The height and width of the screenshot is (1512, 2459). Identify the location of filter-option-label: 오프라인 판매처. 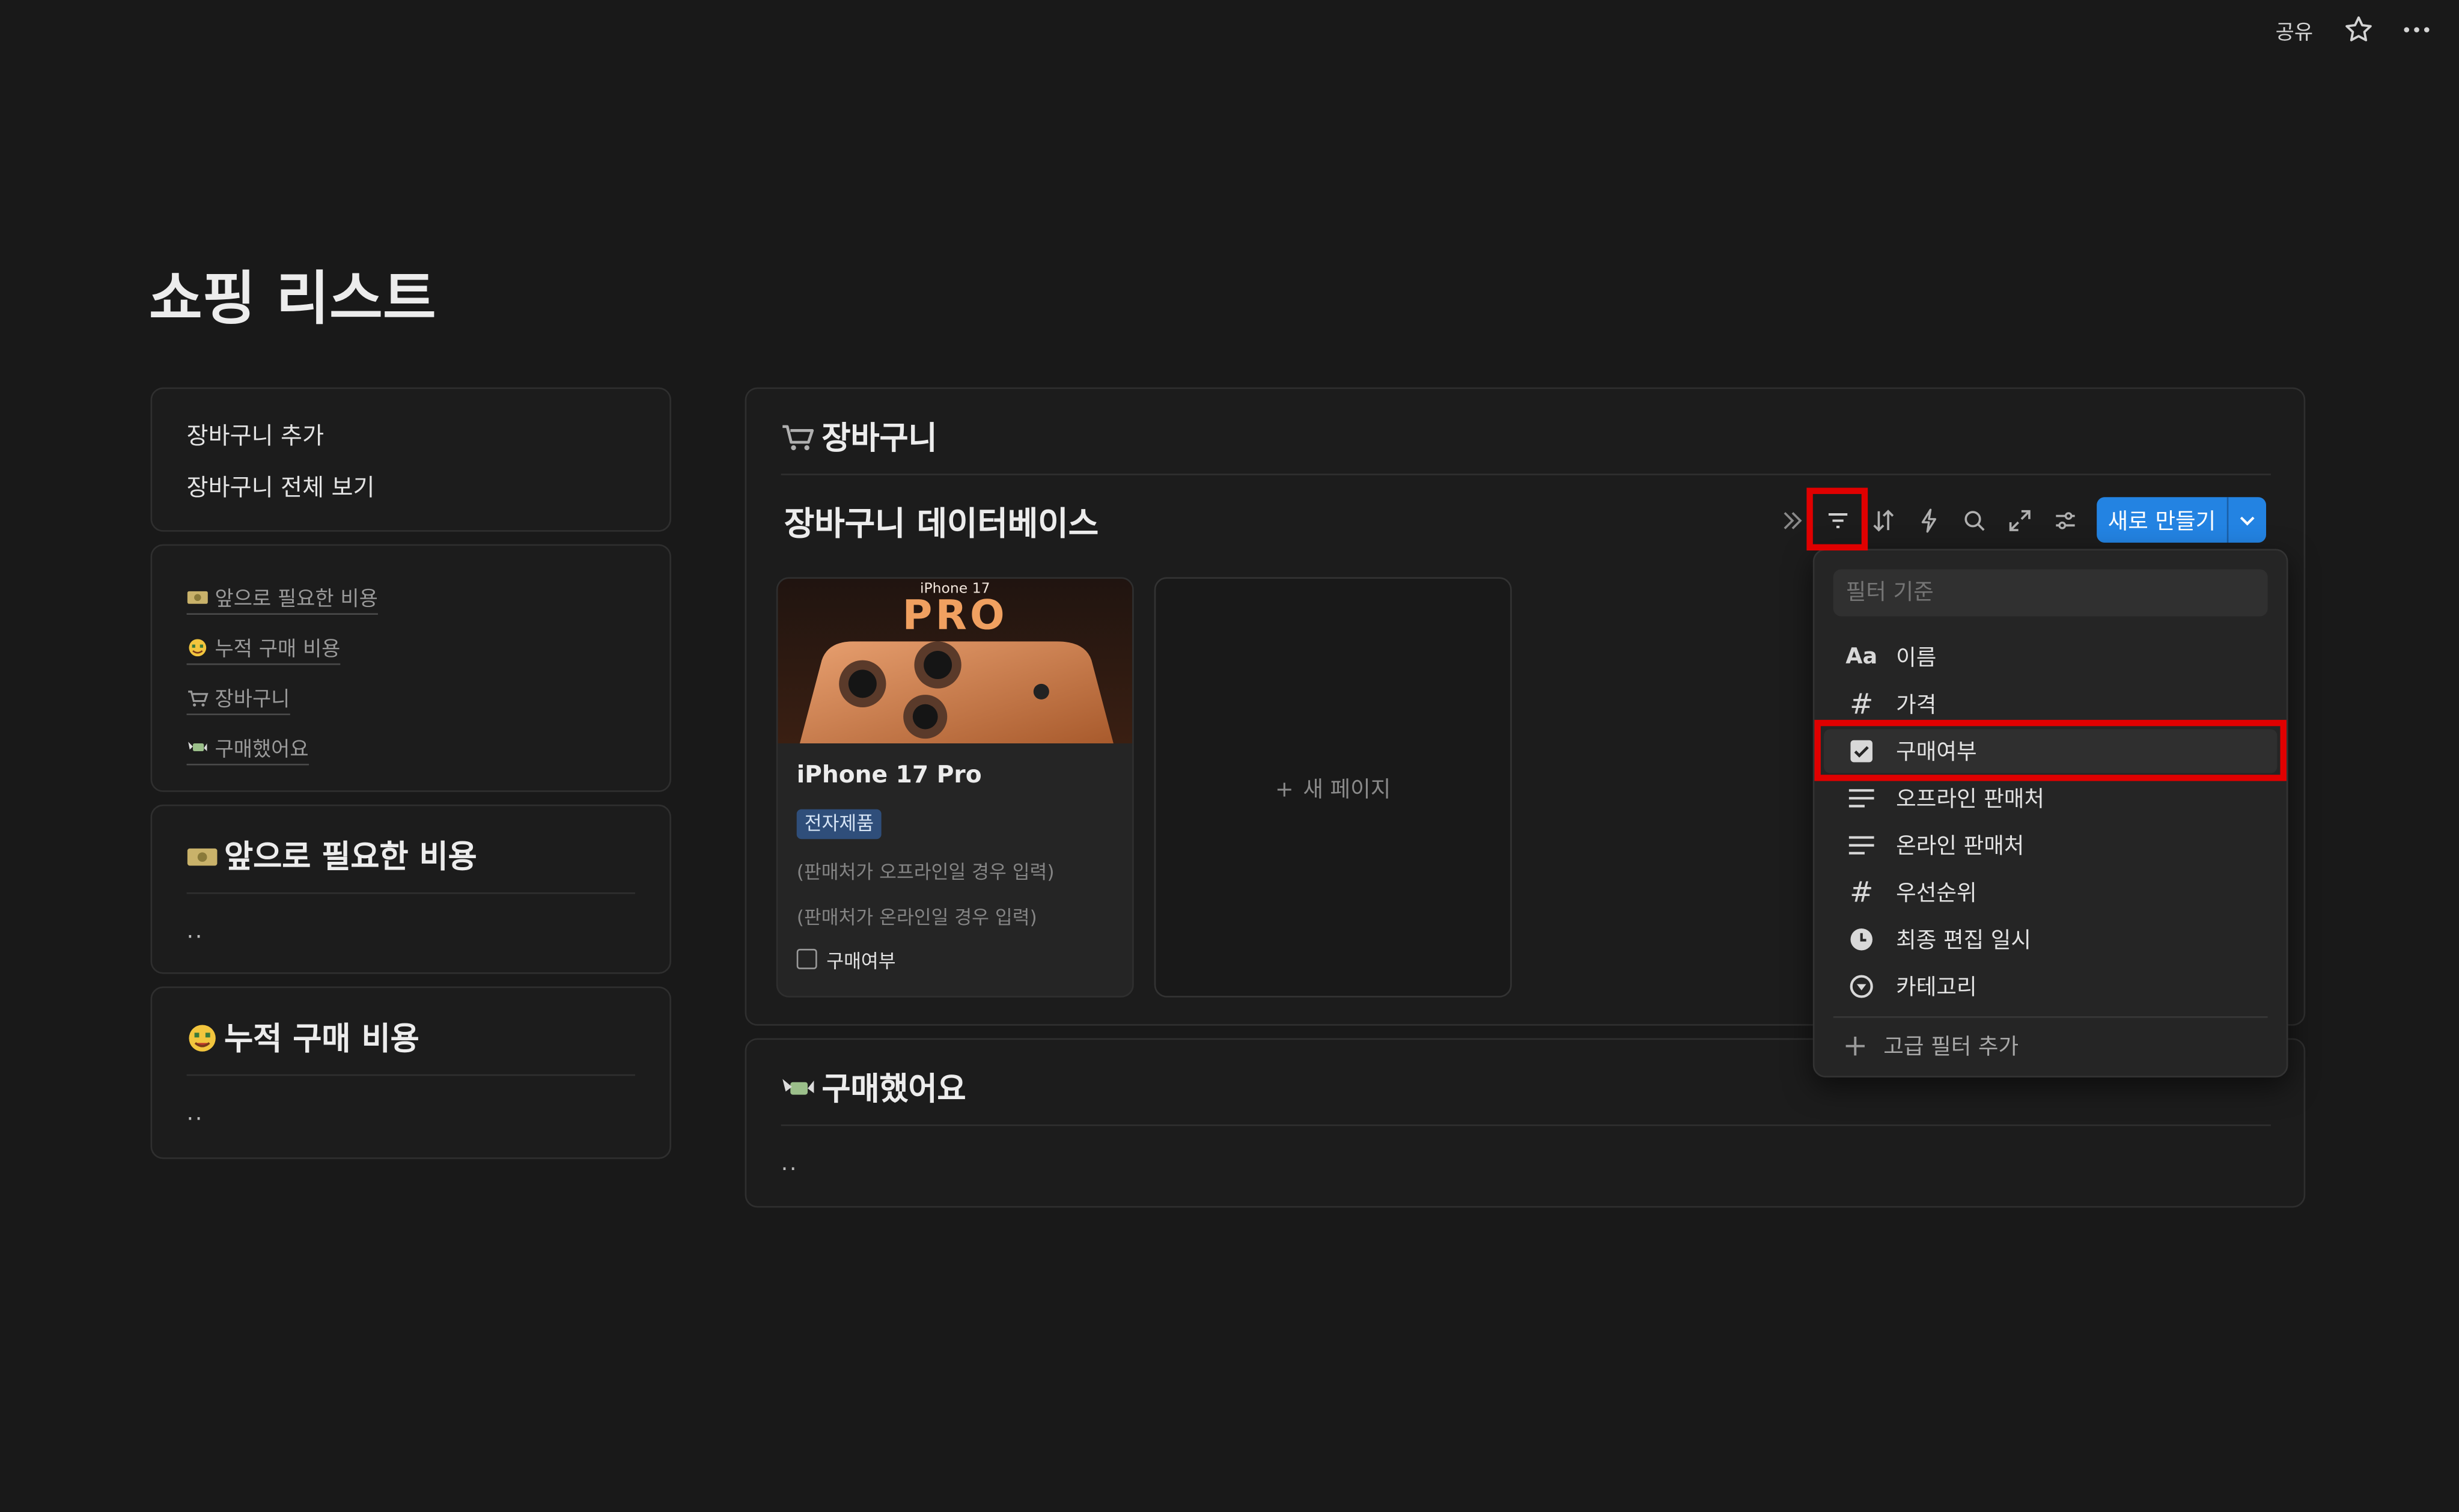
(1971, 799).